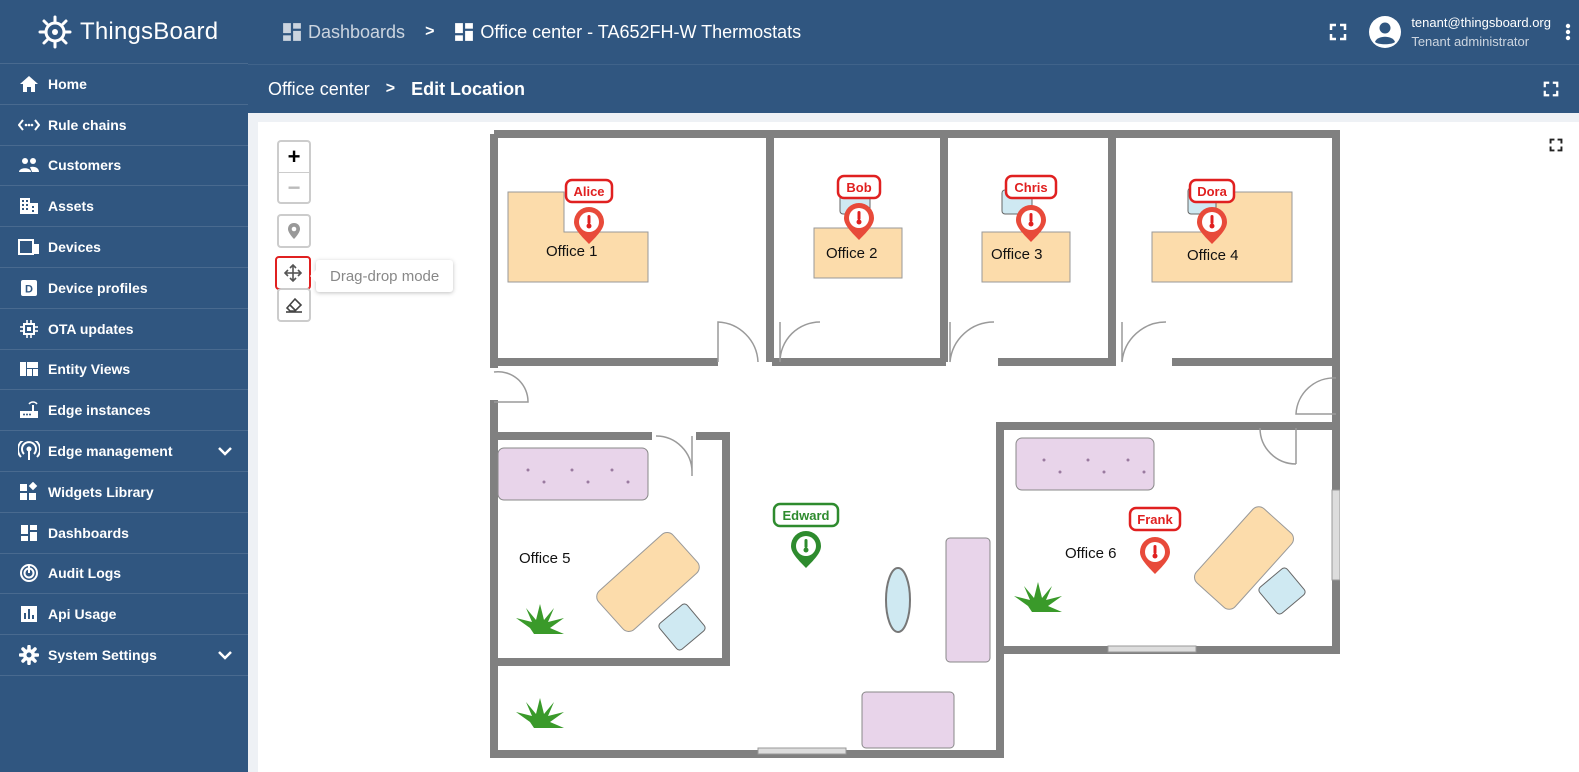 The height and width of the screenshot is (772, 1579). What do you see at coordinates (29, 451) in the screenshot?
I see `antenna-icon` at bounding box center [29, 451].